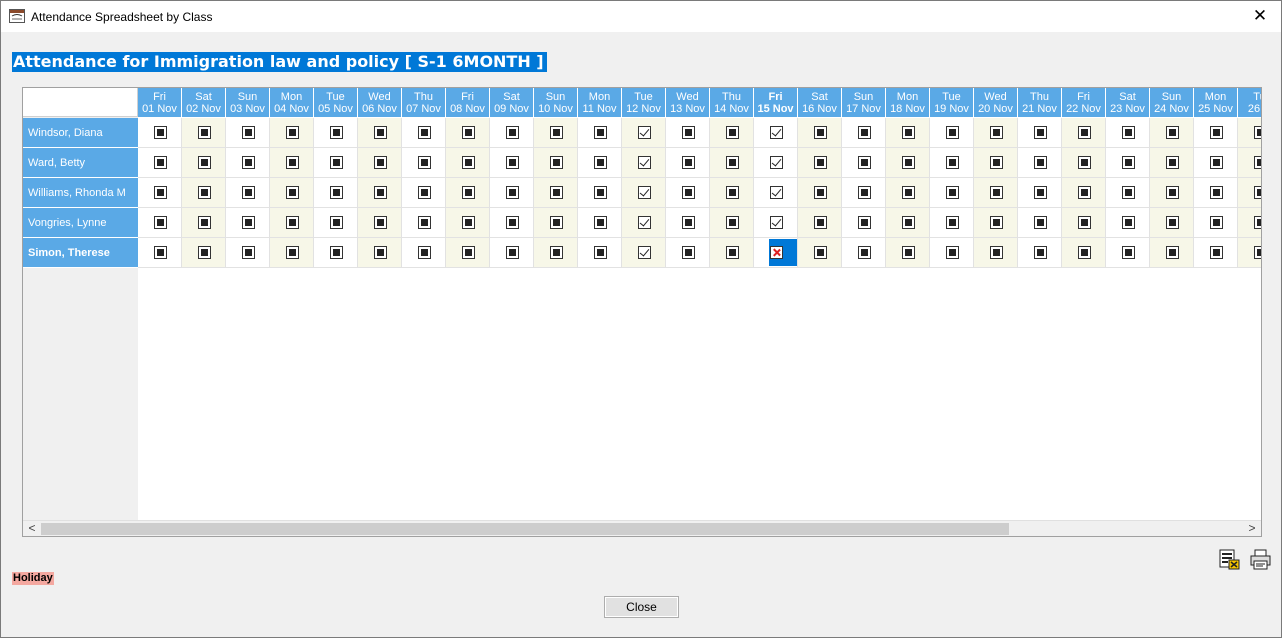 The image size is (1282, 638). I want to click on student-name: Williams, Rhonda M, so click(80, 193).